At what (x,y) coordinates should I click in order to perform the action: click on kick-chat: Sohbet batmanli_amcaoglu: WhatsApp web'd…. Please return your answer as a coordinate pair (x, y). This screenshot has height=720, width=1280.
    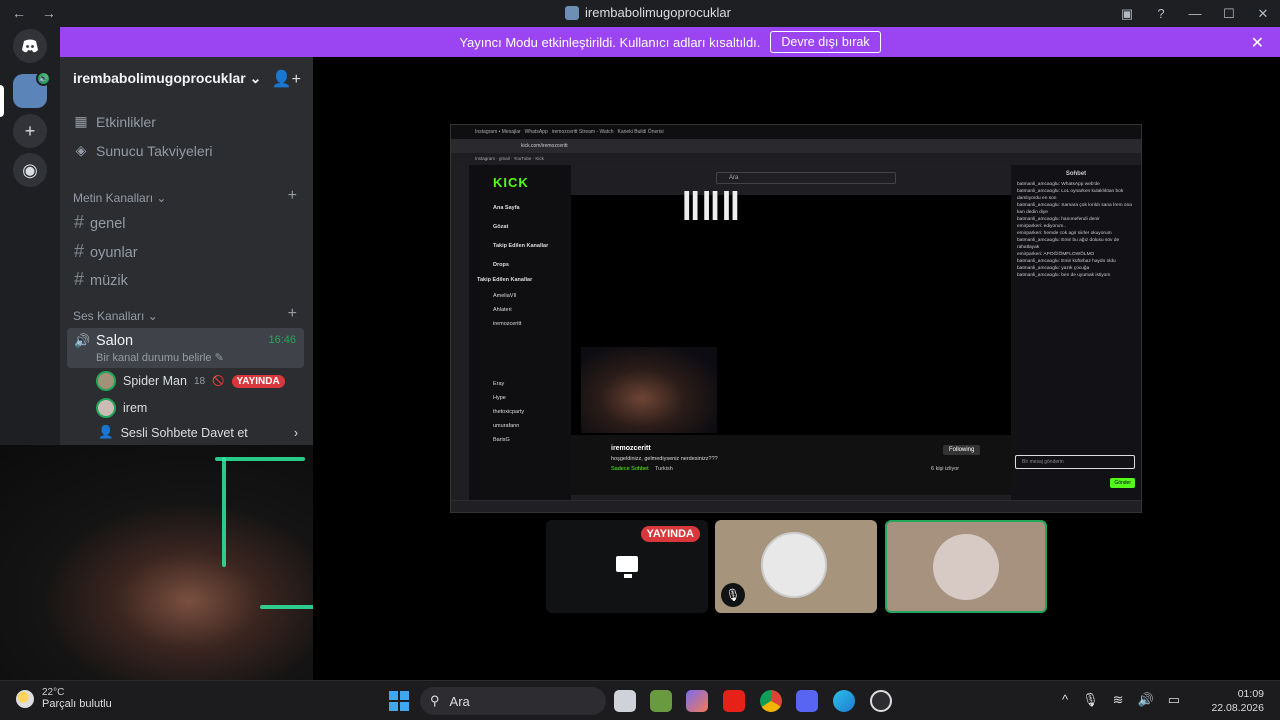
    Looking at the image, I should click on (1076, 332).